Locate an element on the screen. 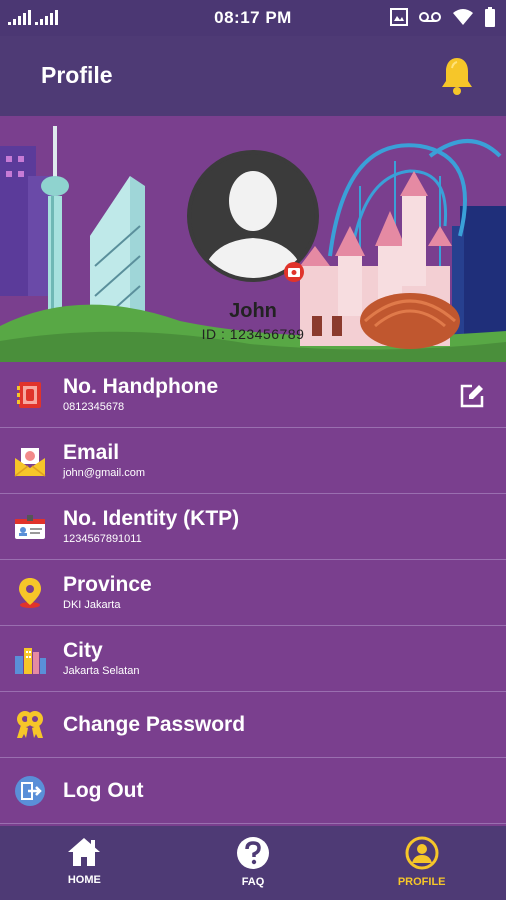 This screenshot has width=506, height=900. signal-indicators is located at coordinates (33, 17).